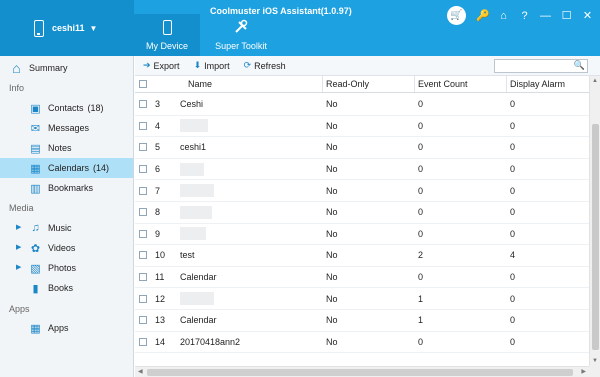 The height and width of the screenshot is (377, 600). What do you see at coordinates (461, 84) in the screenshot?
I see `header-event-count: Event Count` at bounding box center [461, 84].